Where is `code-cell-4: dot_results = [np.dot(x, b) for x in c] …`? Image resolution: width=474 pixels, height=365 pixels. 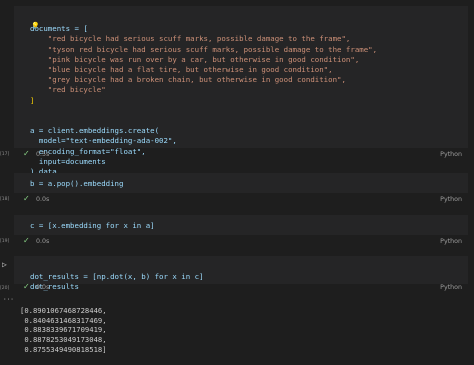
code-cell-4: dot_results = [np.dot(x, b) for x in c] … is located at coordinates (241, 273).